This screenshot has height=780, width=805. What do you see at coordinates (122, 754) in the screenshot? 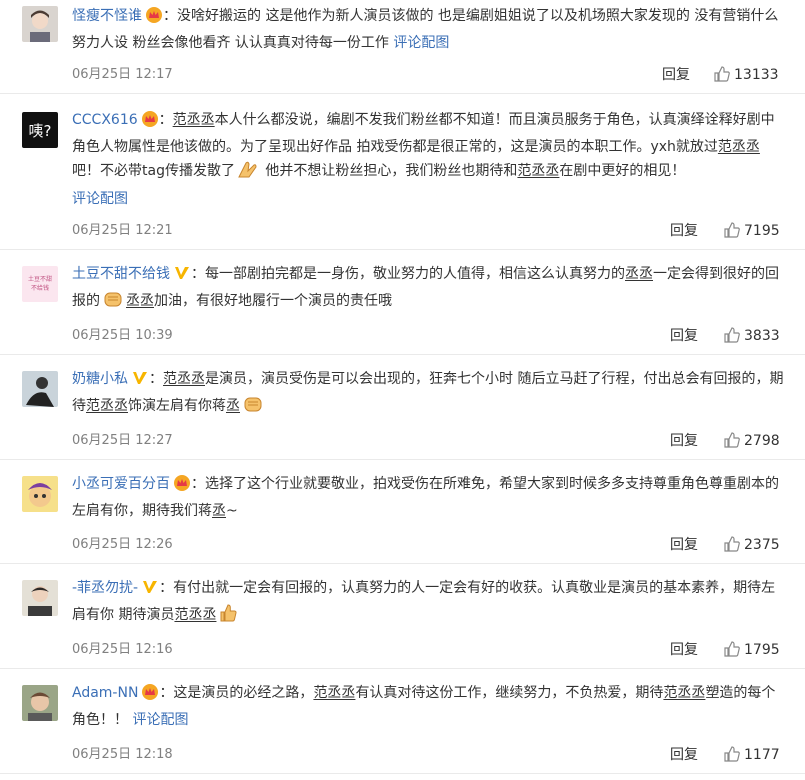
I see `timestamp: 06月25日 12:18` at bounding box center [122, 754].